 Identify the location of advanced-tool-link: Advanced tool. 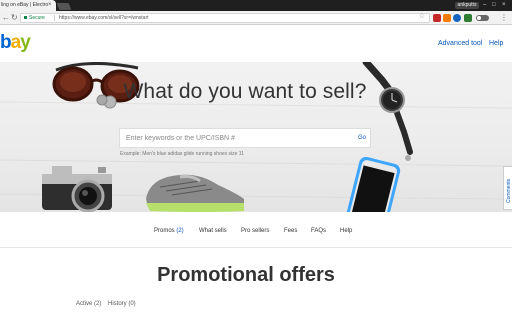
(460, 43).